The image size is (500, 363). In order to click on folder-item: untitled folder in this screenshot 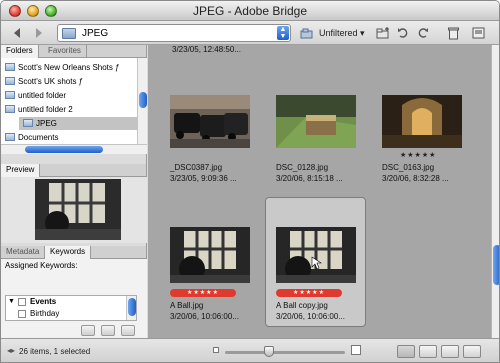, I will do `click(35, 95)`.